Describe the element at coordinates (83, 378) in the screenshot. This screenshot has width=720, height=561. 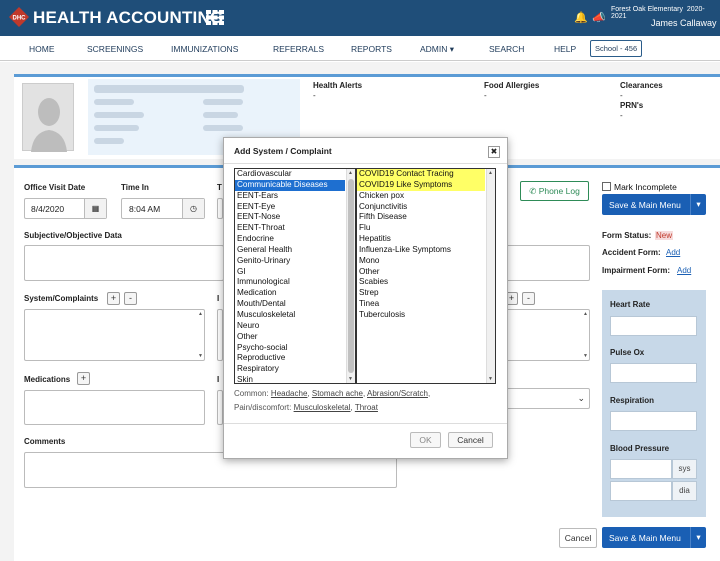
I see `add-medication-button: +` at that location.